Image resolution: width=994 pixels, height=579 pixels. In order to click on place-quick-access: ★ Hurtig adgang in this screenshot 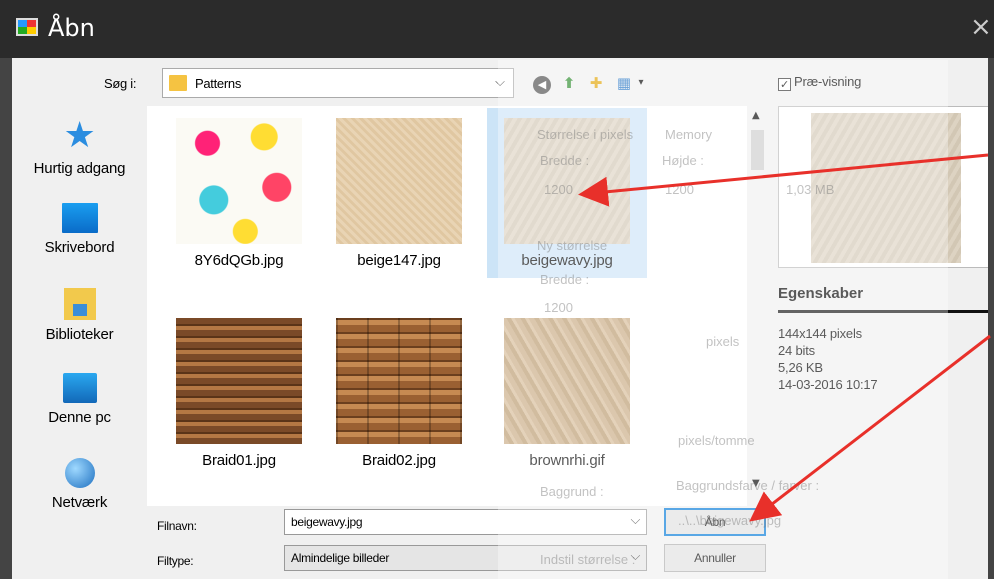, I will do `click(79, 146)`.